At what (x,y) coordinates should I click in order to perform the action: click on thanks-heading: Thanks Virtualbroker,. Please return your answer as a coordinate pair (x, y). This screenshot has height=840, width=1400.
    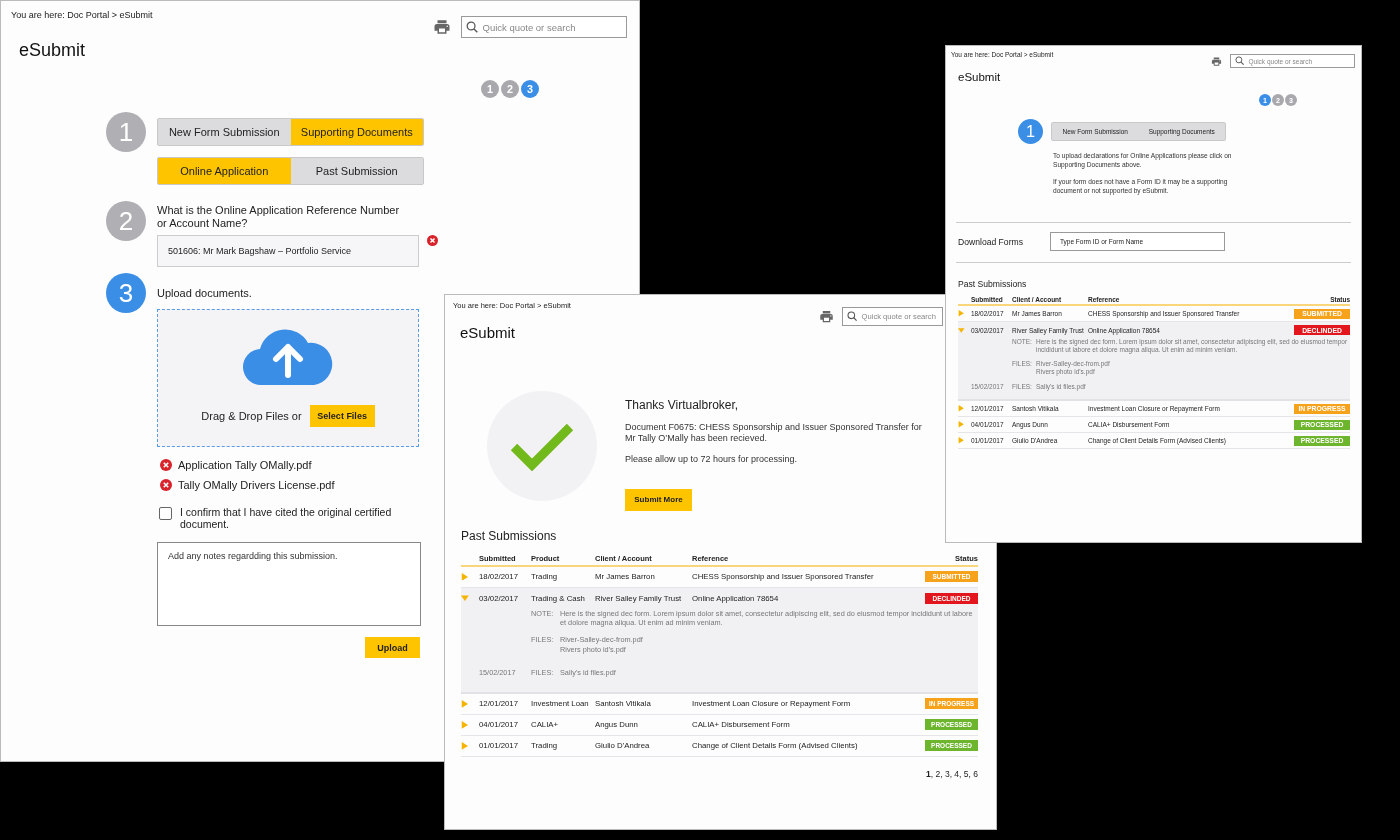
    Looking at the image, I should click on (682, 405).